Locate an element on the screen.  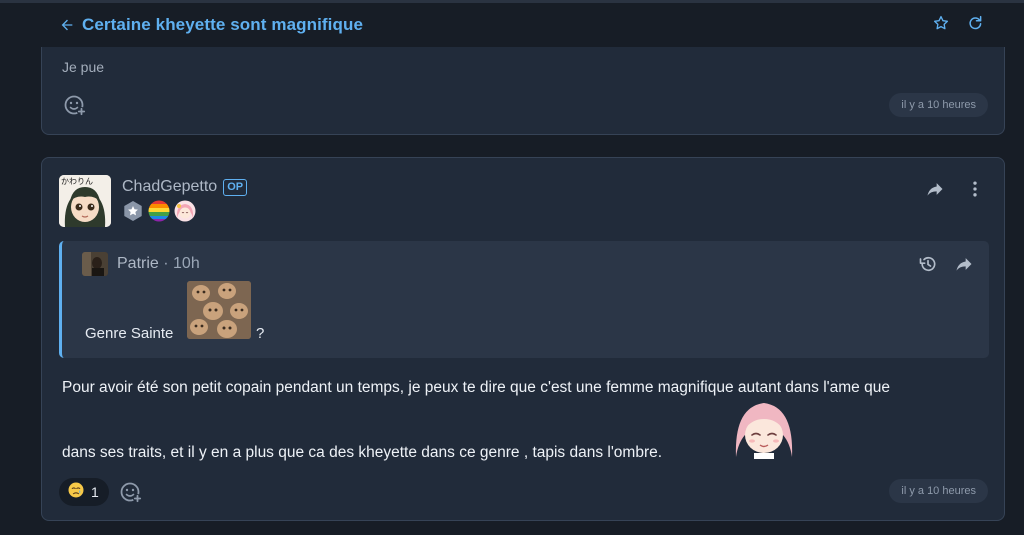
quote-time: · 10h is located at coordinates (181, 263).